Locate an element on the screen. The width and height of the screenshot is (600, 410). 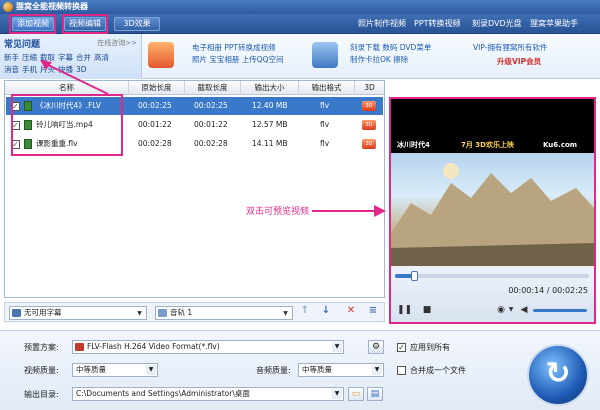
hint-arrow-right-icon is located at coordinates (380, 211).